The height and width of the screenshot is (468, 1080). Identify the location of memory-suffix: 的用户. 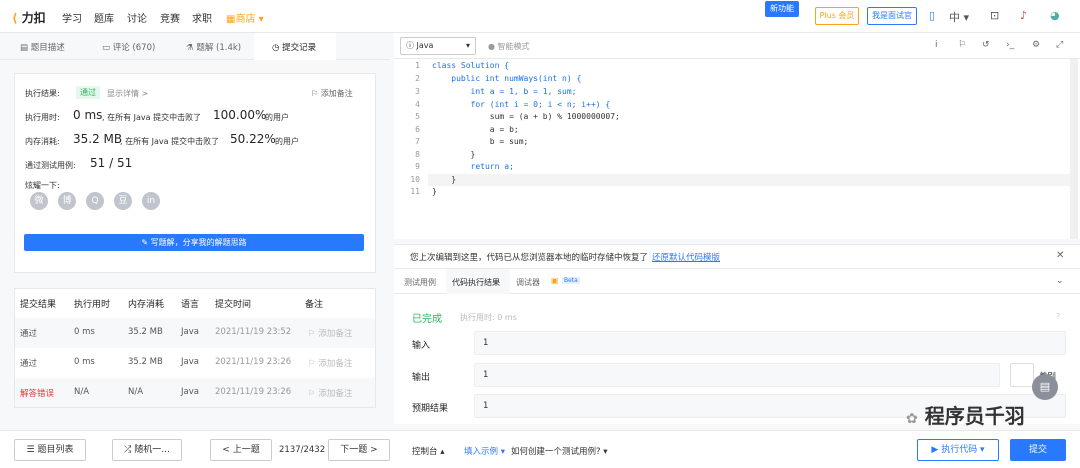
(287, 141).